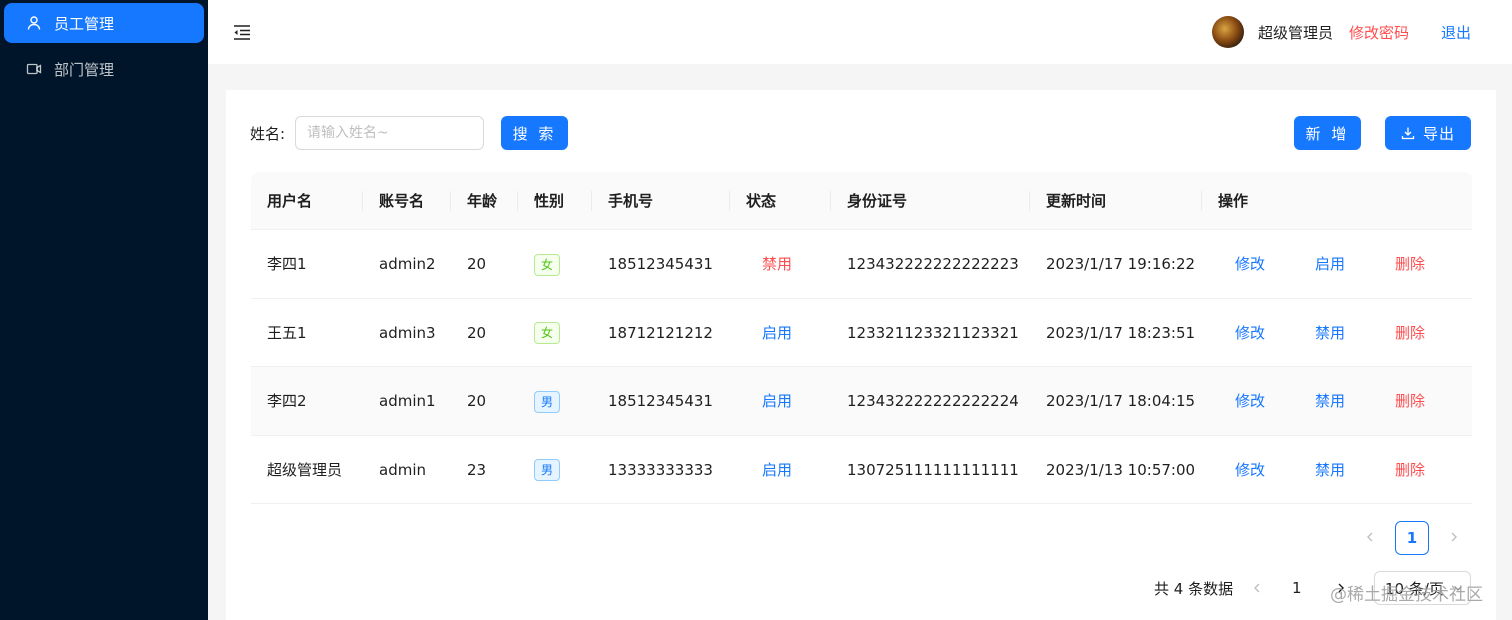  I want to click on cell-account: admin3, so click(407, 332).